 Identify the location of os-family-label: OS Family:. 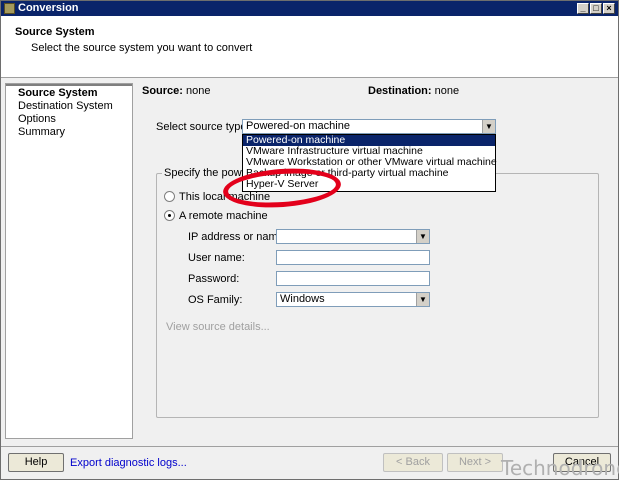
(215, 300).